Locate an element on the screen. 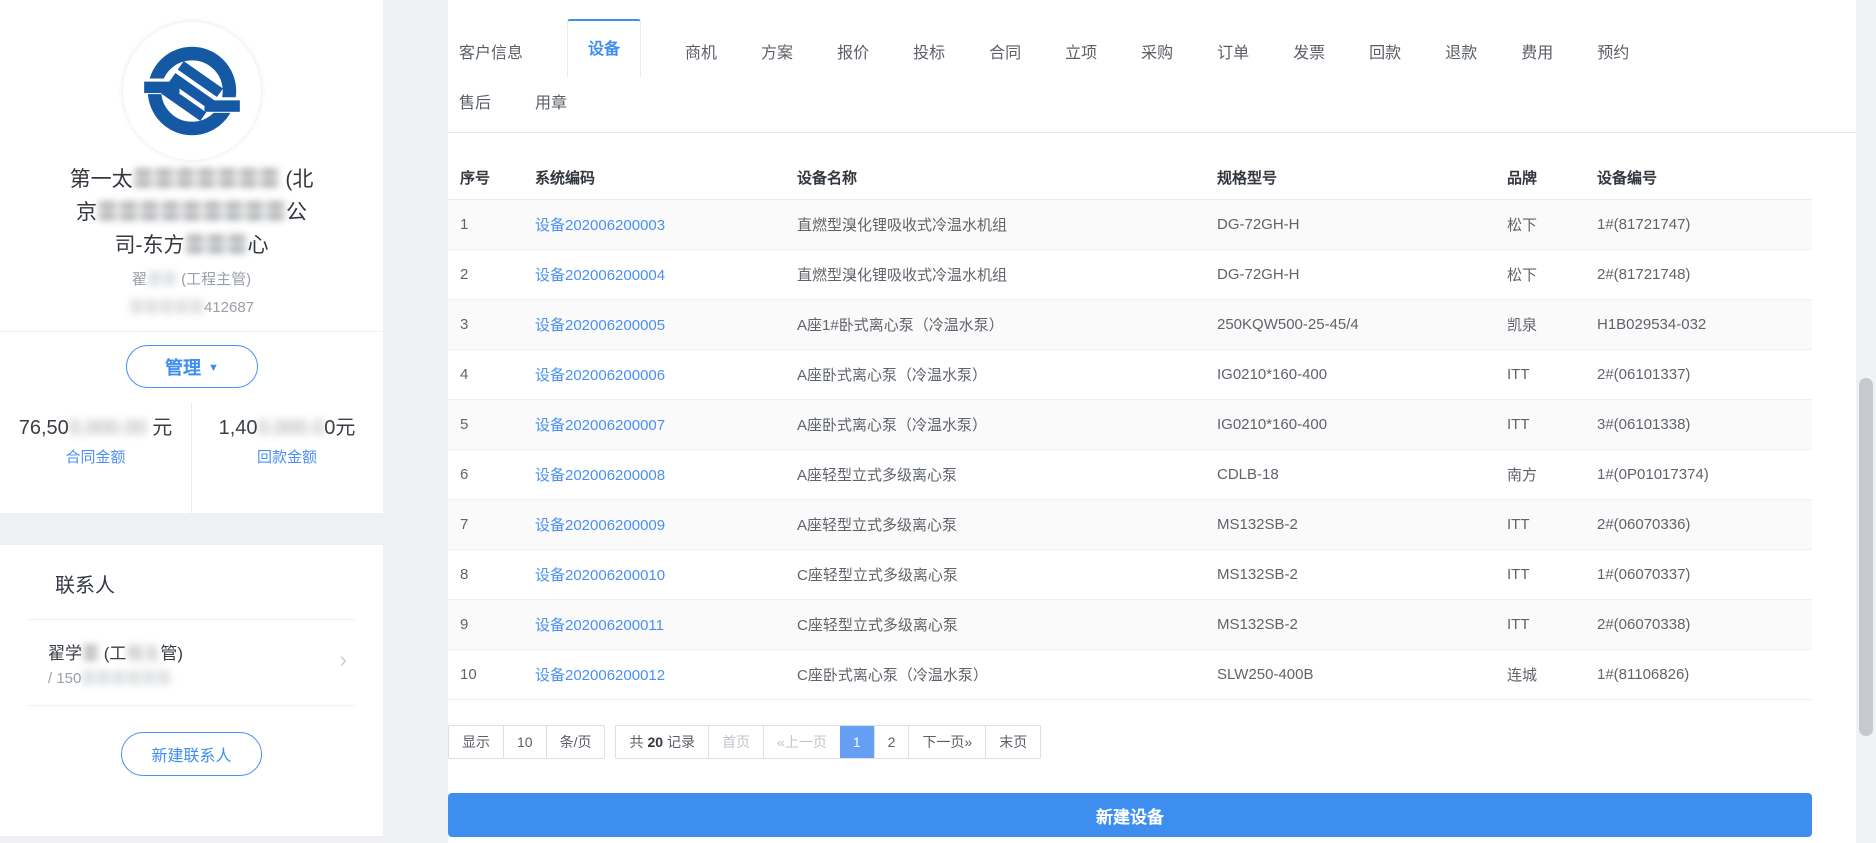 This screenshot has width=1876, height=843. tab-seal-use: 用章 is located at coordinates (551, 101).